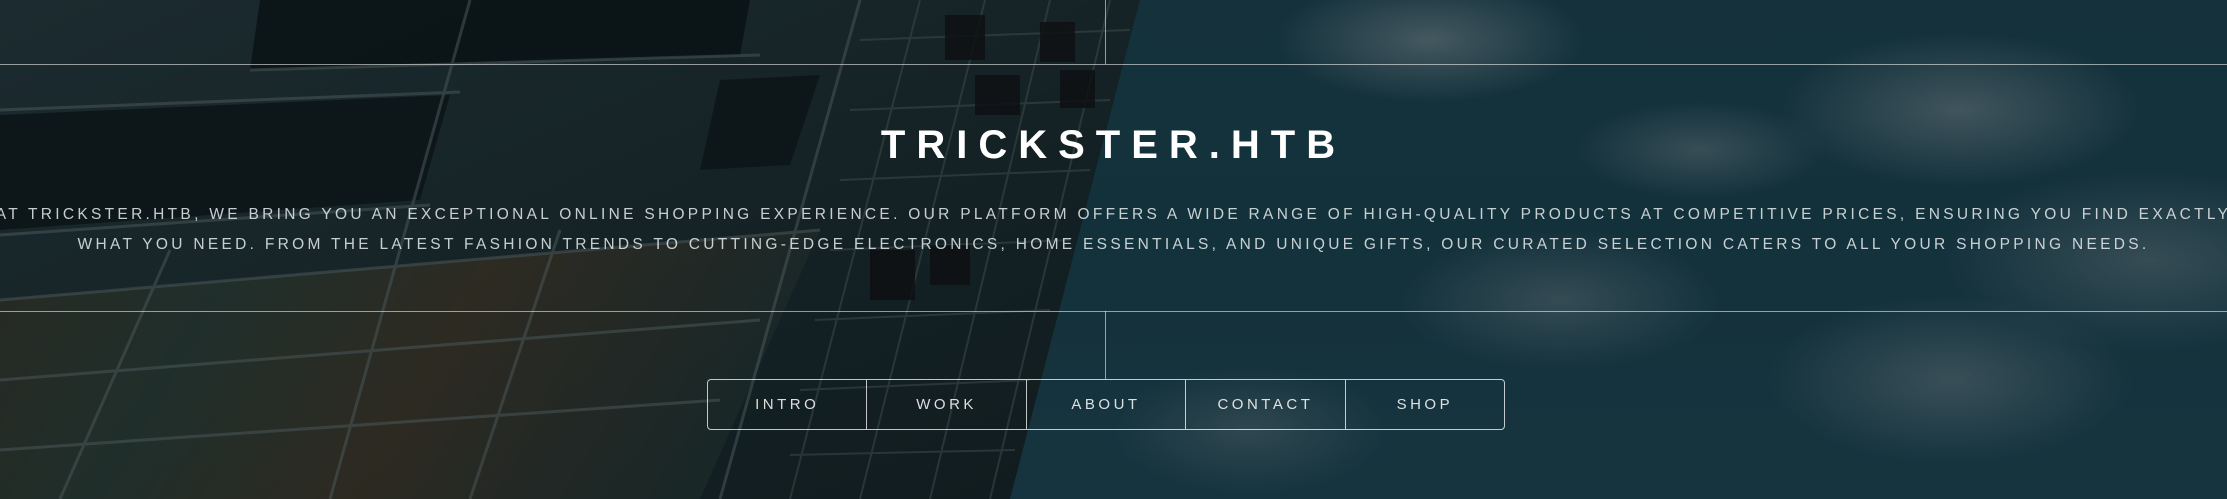 The image size is (2227, 499). What do you see at coordinates (1105, 345) in the screenshot?
I see `connector-line-bottom` at bounding box center [1105, 345].